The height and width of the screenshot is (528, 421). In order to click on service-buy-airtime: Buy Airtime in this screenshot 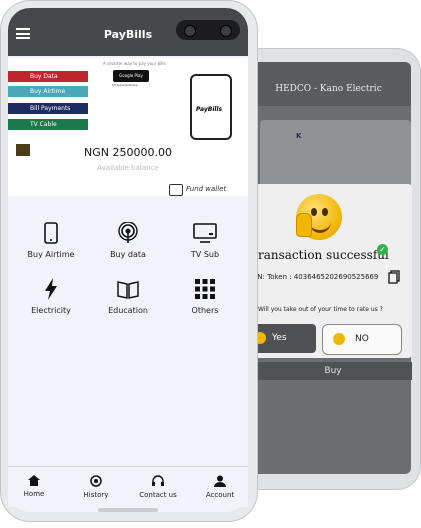, I will do `click(51, 240)`.